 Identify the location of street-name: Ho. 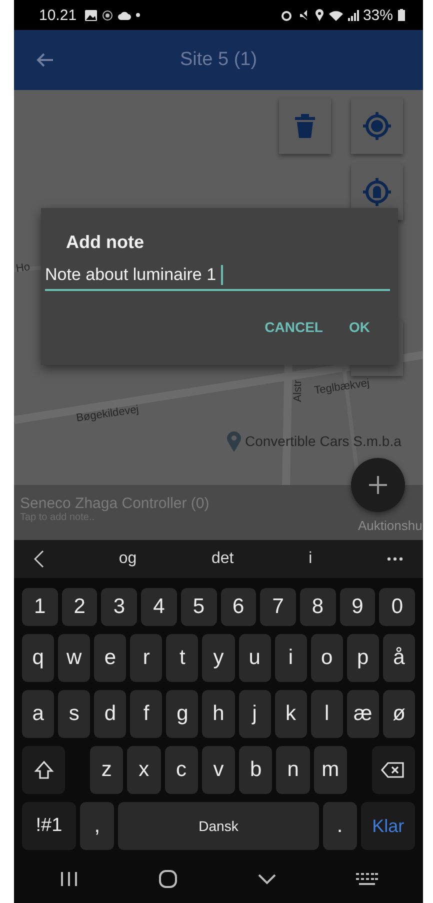
(23, 268).